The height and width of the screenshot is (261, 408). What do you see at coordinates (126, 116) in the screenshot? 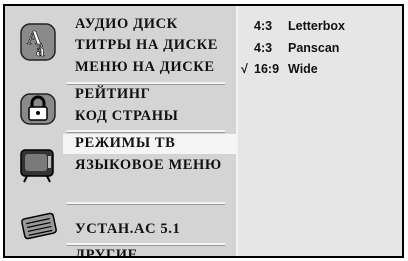
I see `menu-item-country-code: КОД СТРАНЫ` at bounding box center [126, 116].